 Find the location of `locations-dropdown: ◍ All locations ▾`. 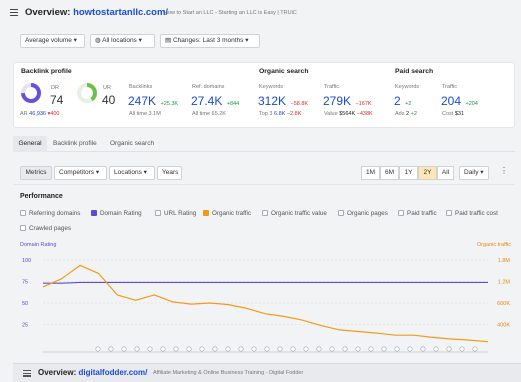

locations-dropdown: ◍ All locations ▾ is located at coordinates (122, 41).